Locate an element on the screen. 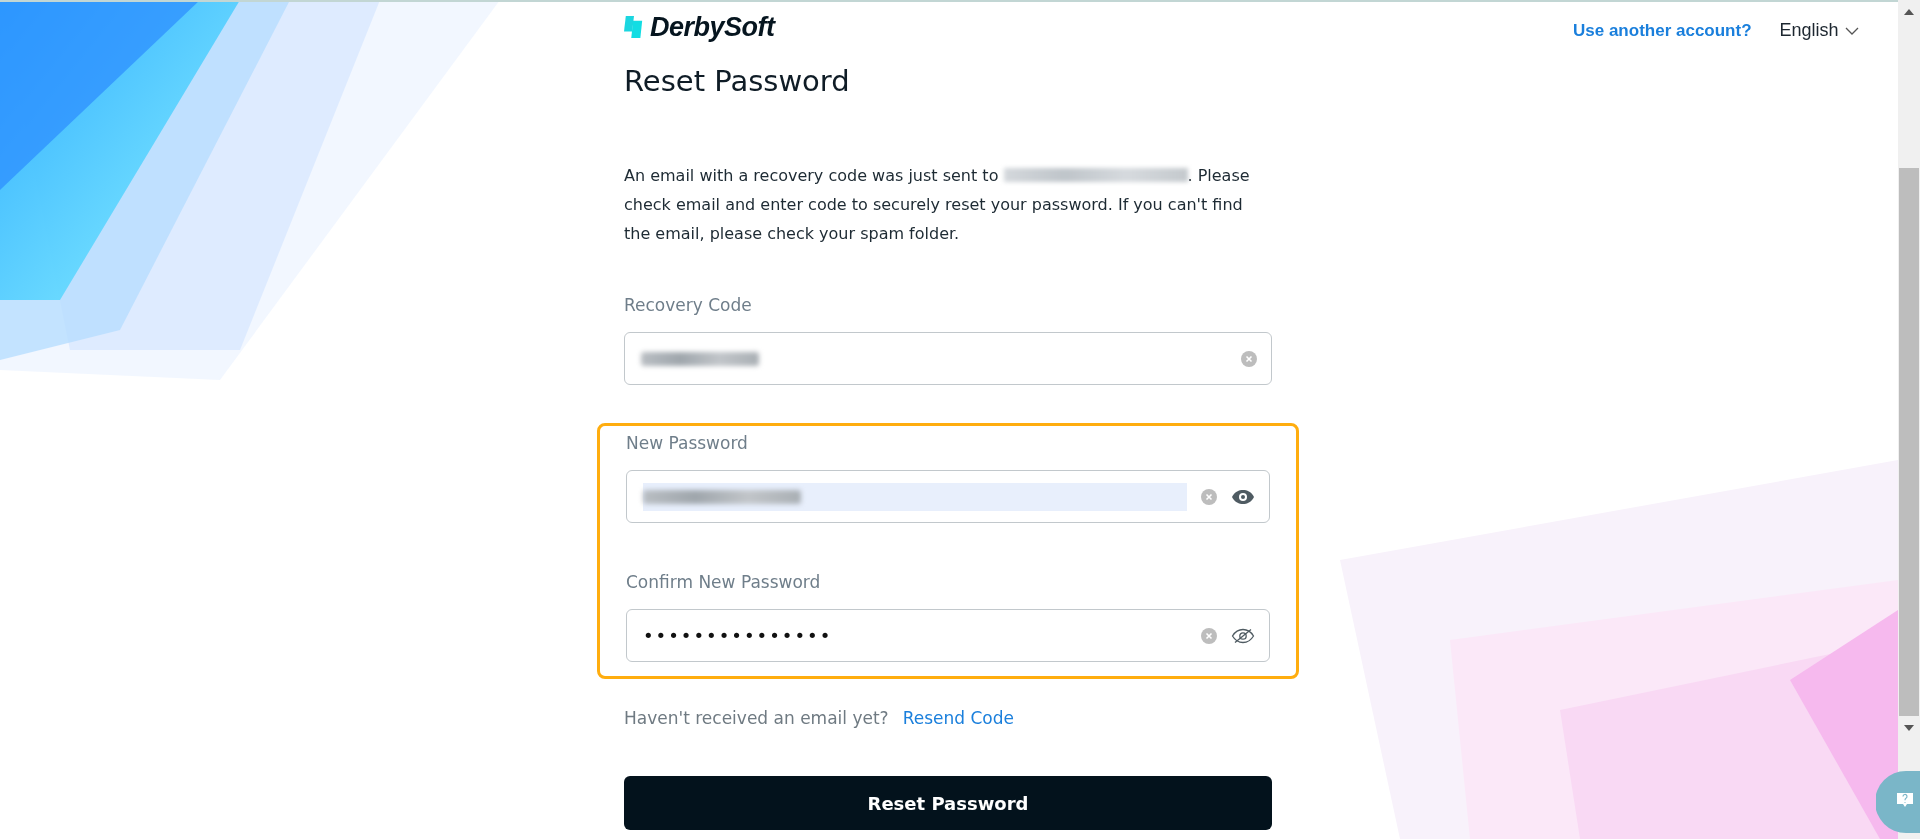  page-title: Reset Password is located at coordinates (737, 81).